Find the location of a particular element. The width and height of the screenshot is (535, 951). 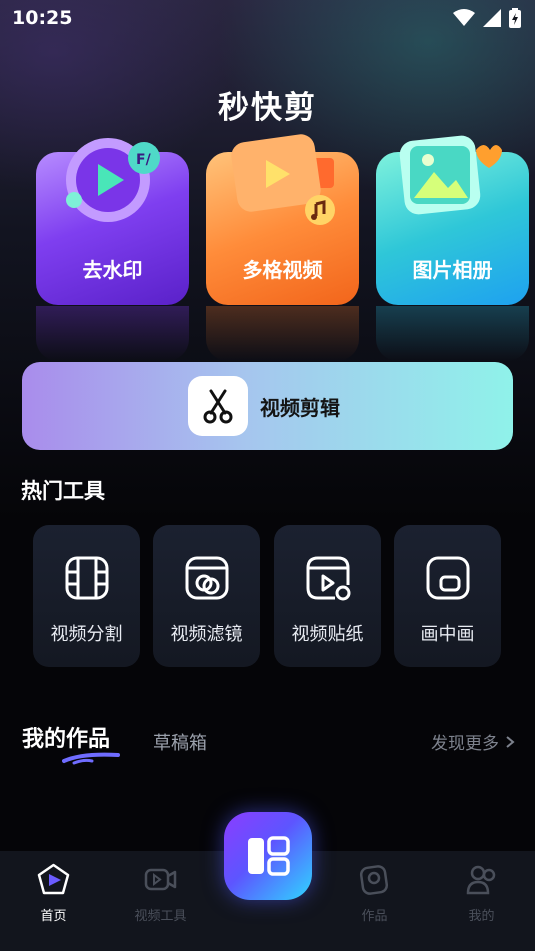

play-bubble-icon: F/ is located at coordinates (113, 180).